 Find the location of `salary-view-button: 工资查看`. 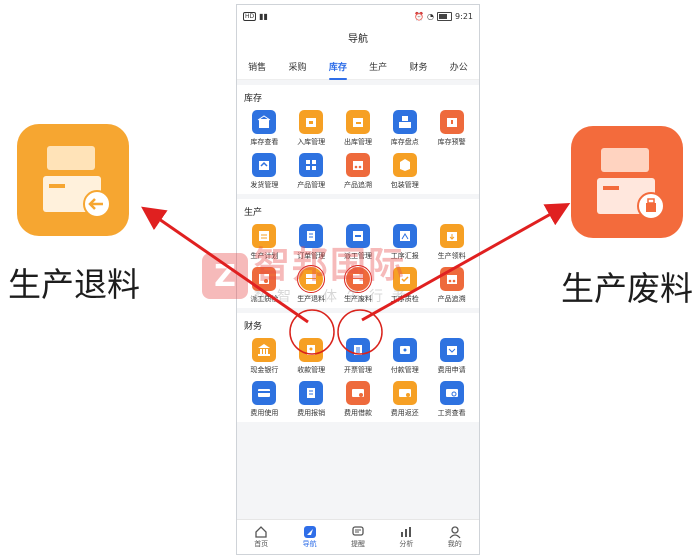

salary-view-button: 工资查看 is located at coordinates (451, 399).